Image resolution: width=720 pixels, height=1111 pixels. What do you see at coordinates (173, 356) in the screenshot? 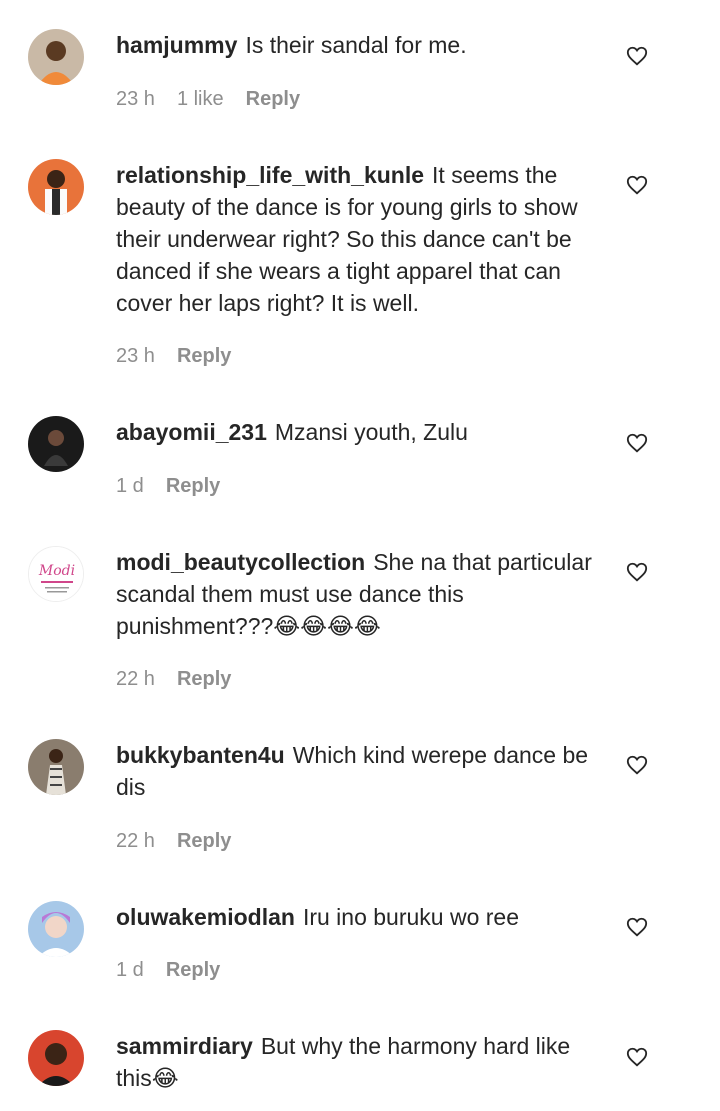
I see `comment-meta: 23 h Reply` at bounding box center [173, 356].